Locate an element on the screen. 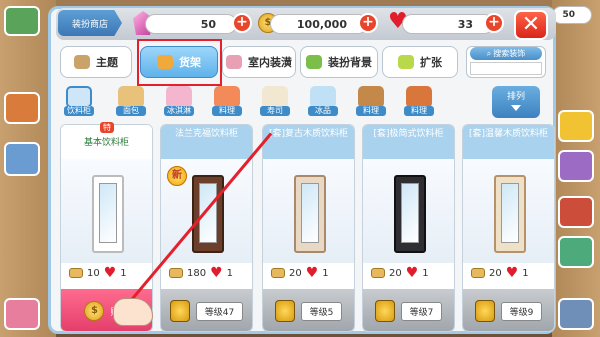  product-card-retro-wood: [套]复古木质饮料柜 20 ♥ 1 等级5 is located at coordinates (308, 228).